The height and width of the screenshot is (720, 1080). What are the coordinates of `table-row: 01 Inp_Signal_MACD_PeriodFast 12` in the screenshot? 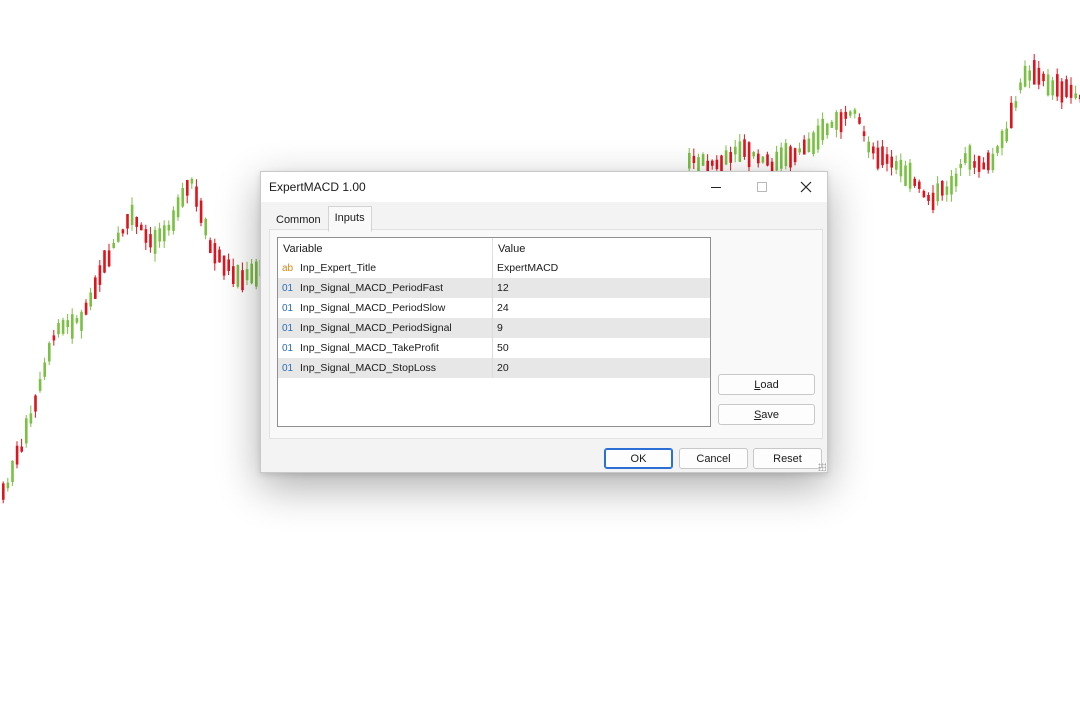 It's located at (494, 288).